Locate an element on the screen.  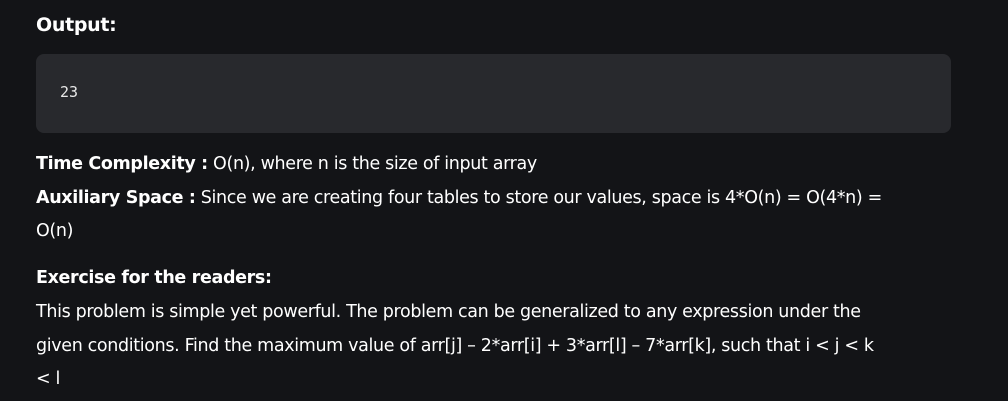
time-complexity-label: Time Complexity : is located at coordinates (122, 164).